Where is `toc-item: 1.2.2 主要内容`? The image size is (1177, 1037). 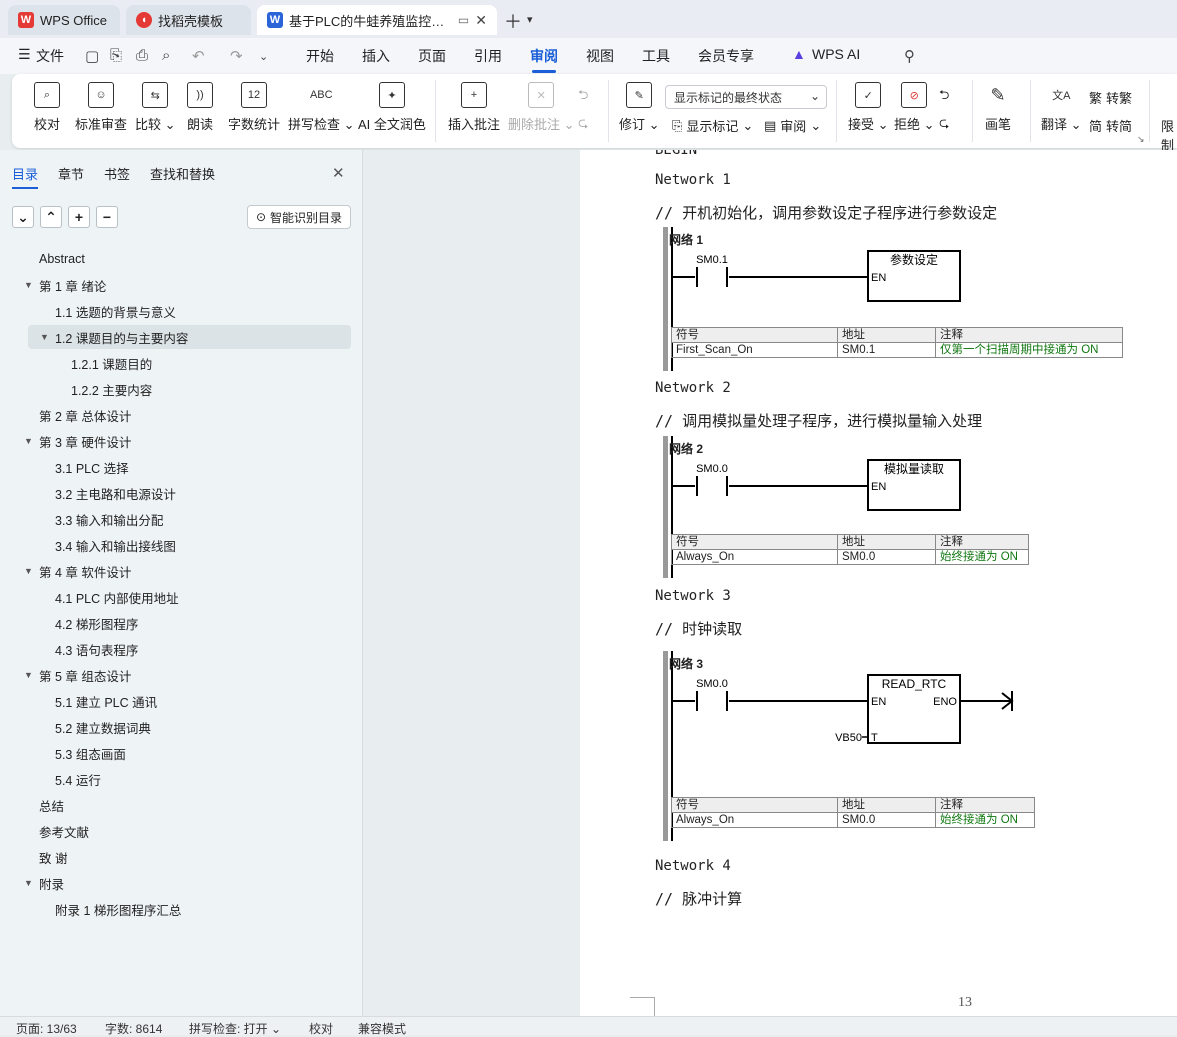 toc-item: 1.2.2 主要内容 is located at coordinates (181, 389).